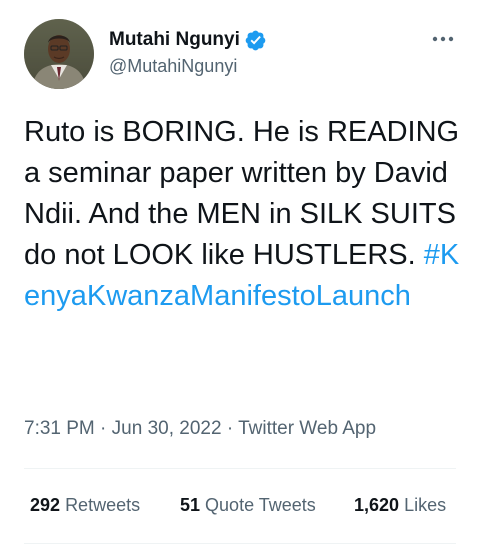 Image resolution: width=480 pixels, height=550 pixels. Describe the element at coordinates (188, 66) in the screenshot. I see `user-handle: @MutahiNgunyi` at that location.